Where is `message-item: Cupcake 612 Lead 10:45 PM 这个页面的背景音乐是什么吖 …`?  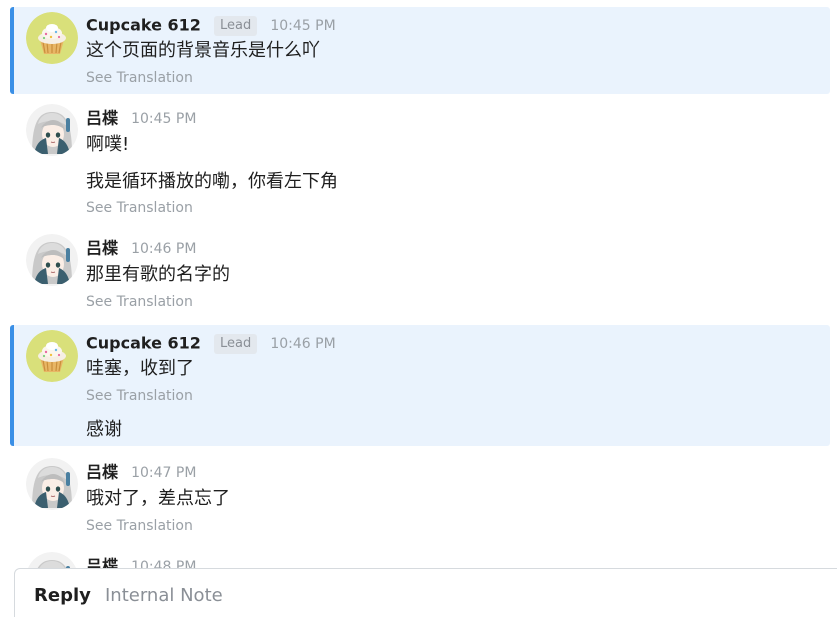
message-item: Cupcake 612 Lead 10:45 PM 这个页面的背景音乐是什么吖 … is located at coordinates (420, 50).